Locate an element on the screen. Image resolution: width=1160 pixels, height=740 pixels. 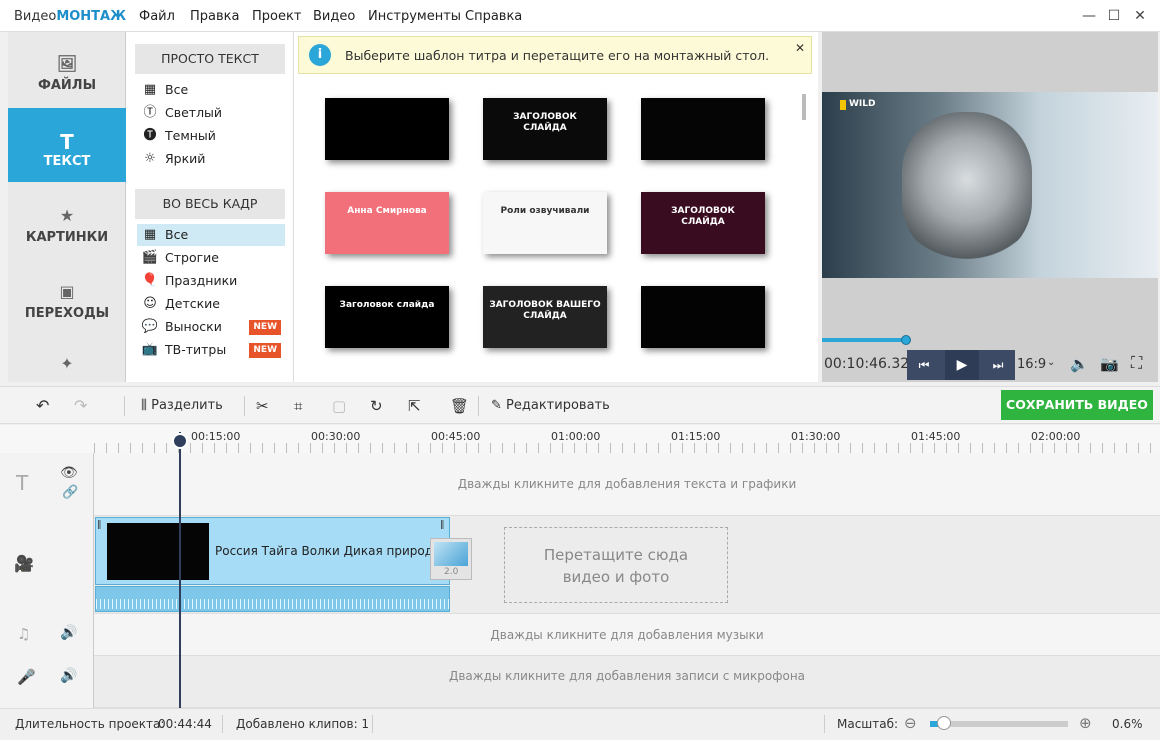
drop-hint: Перетащите сюда видео и фото is located at coordinates (616, 566).